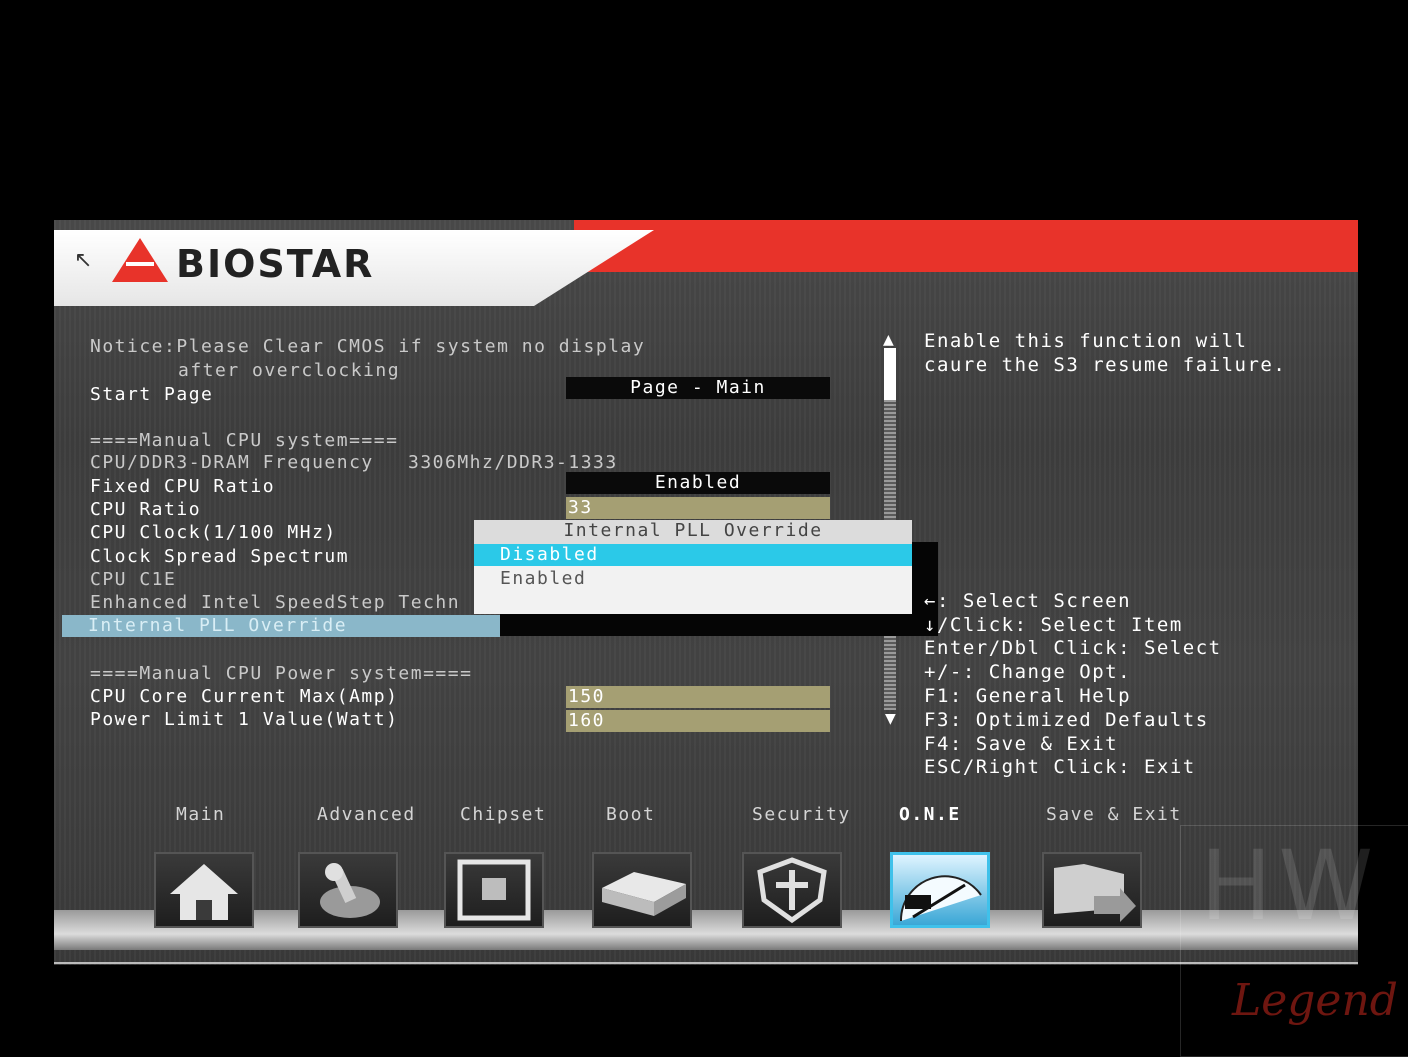 The image size is (1408, 1057). I want to click on scroll-down-arrow-icon: ▼, so click(890, 719).